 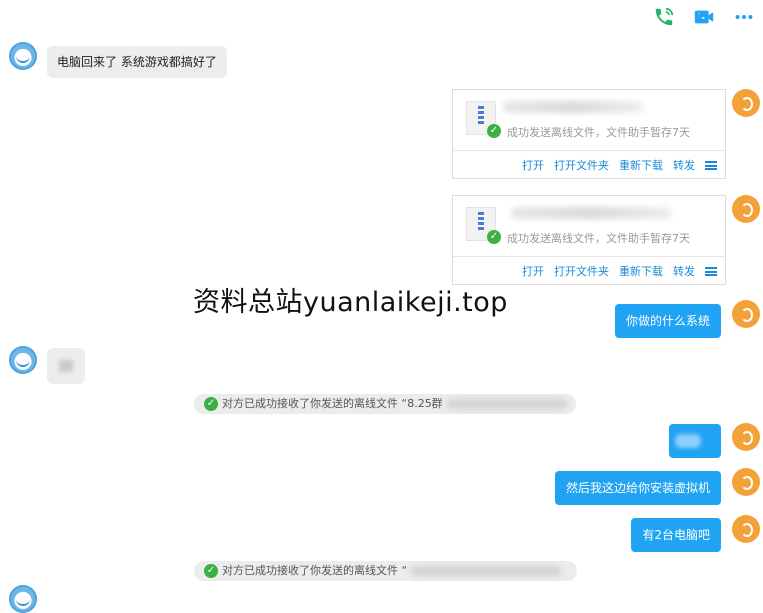 I want to click on peer-message-bubble: 电脑回来了 系统游戏都搞好了, so click(x=137, y=62).